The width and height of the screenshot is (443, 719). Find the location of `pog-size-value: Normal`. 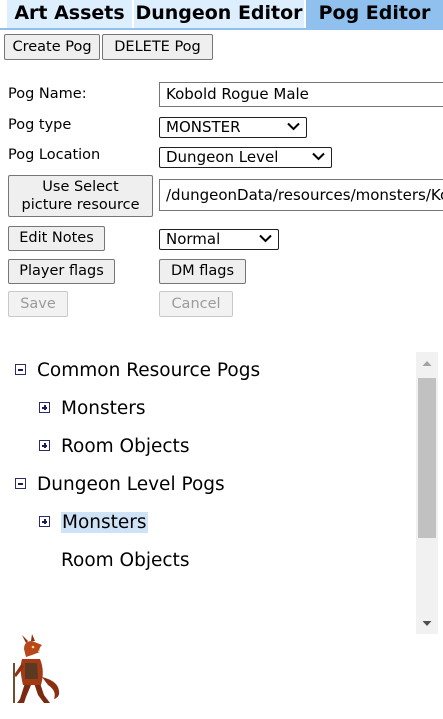

pog-size-value: Normal is located at coordinates (193, 239).